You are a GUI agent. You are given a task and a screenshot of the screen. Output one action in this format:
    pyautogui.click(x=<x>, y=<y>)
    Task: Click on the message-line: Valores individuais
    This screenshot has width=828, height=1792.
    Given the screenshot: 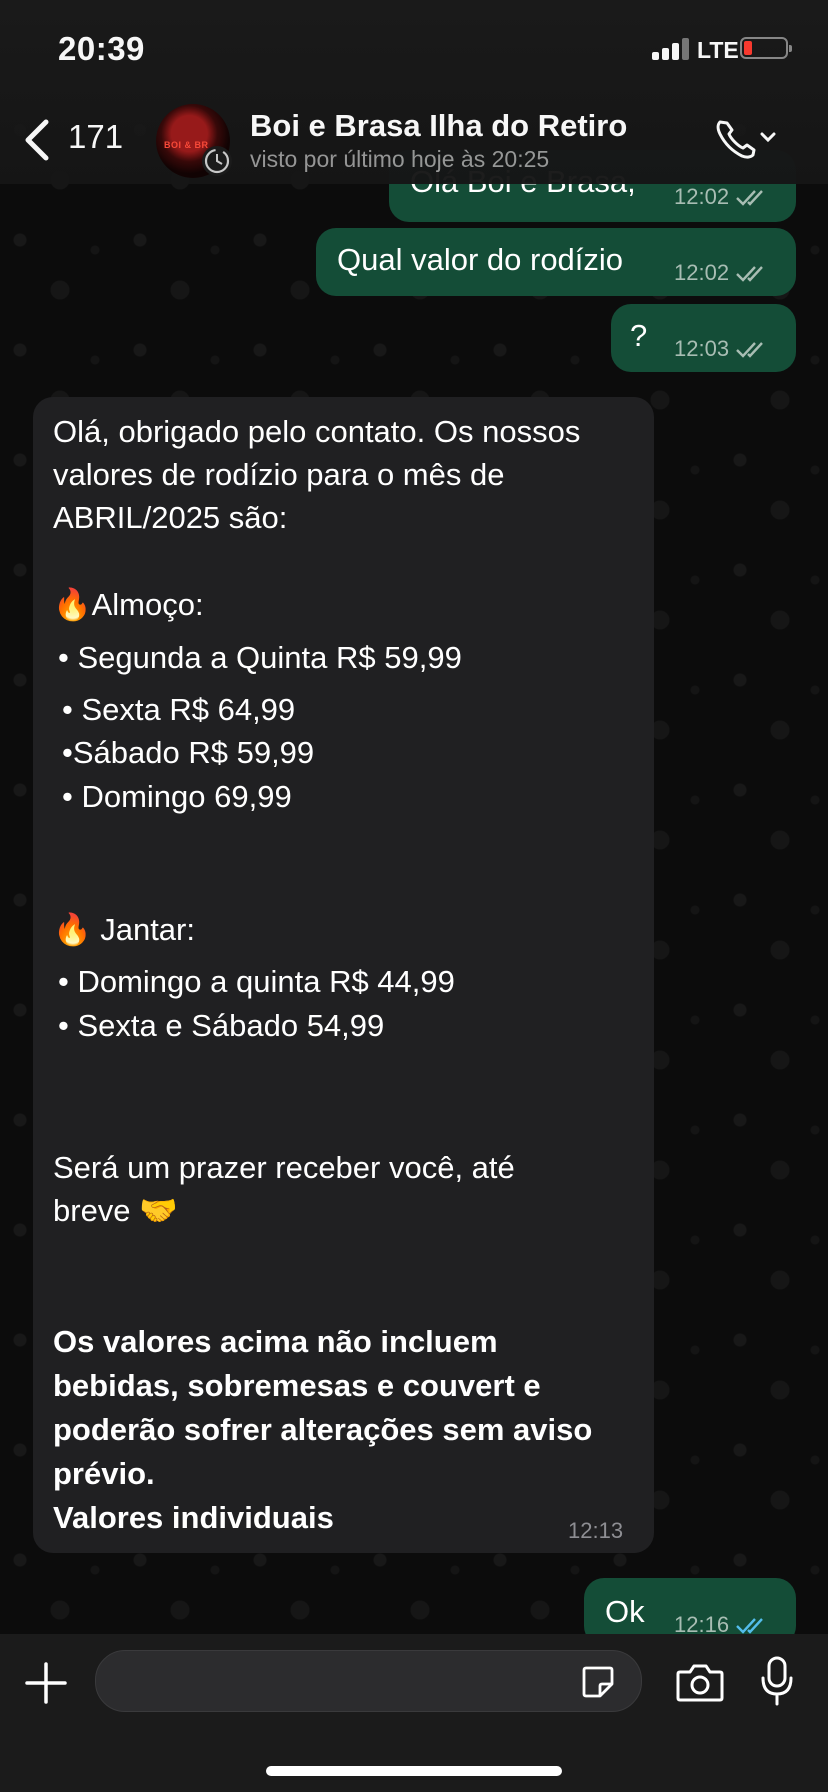 What is the action you would take?
    pyautogui.click(x=193, y=1517)
    